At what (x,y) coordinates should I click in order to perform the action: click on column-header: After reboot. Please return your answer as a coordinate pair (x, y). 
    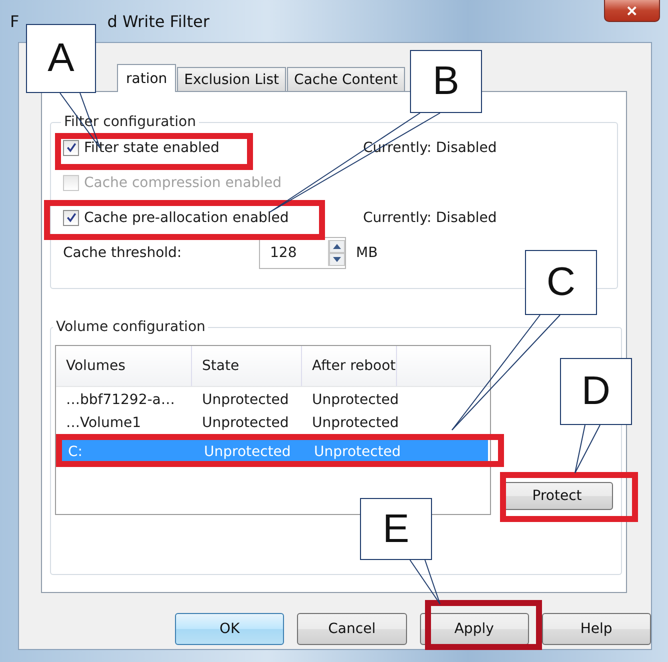
    Looking at the image, I should click on (349, 366).